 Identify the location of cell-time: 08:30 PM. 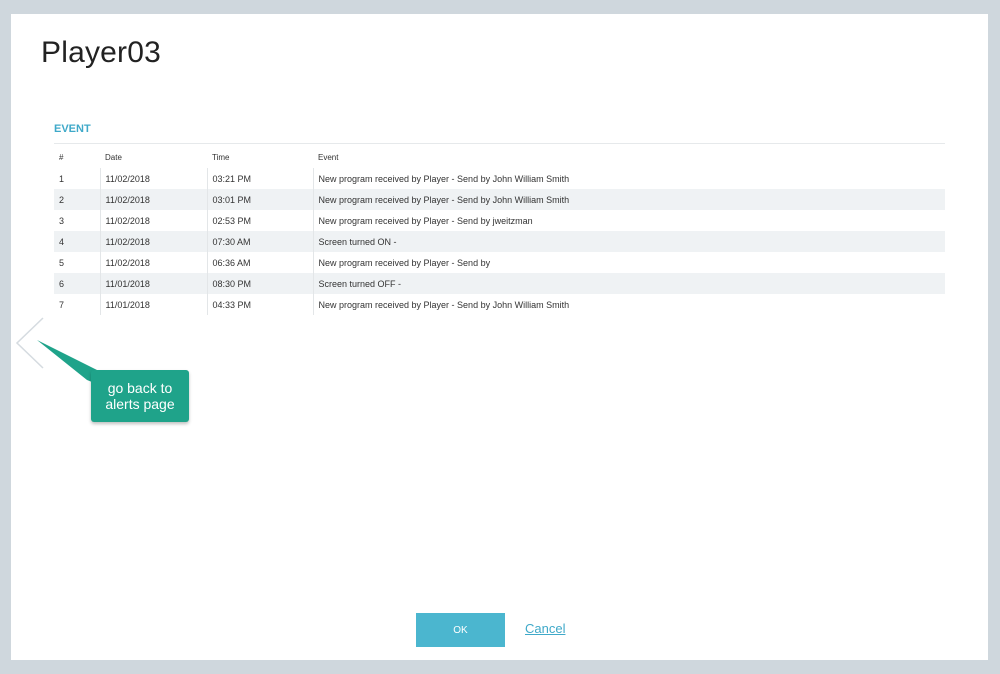
(259, 283).